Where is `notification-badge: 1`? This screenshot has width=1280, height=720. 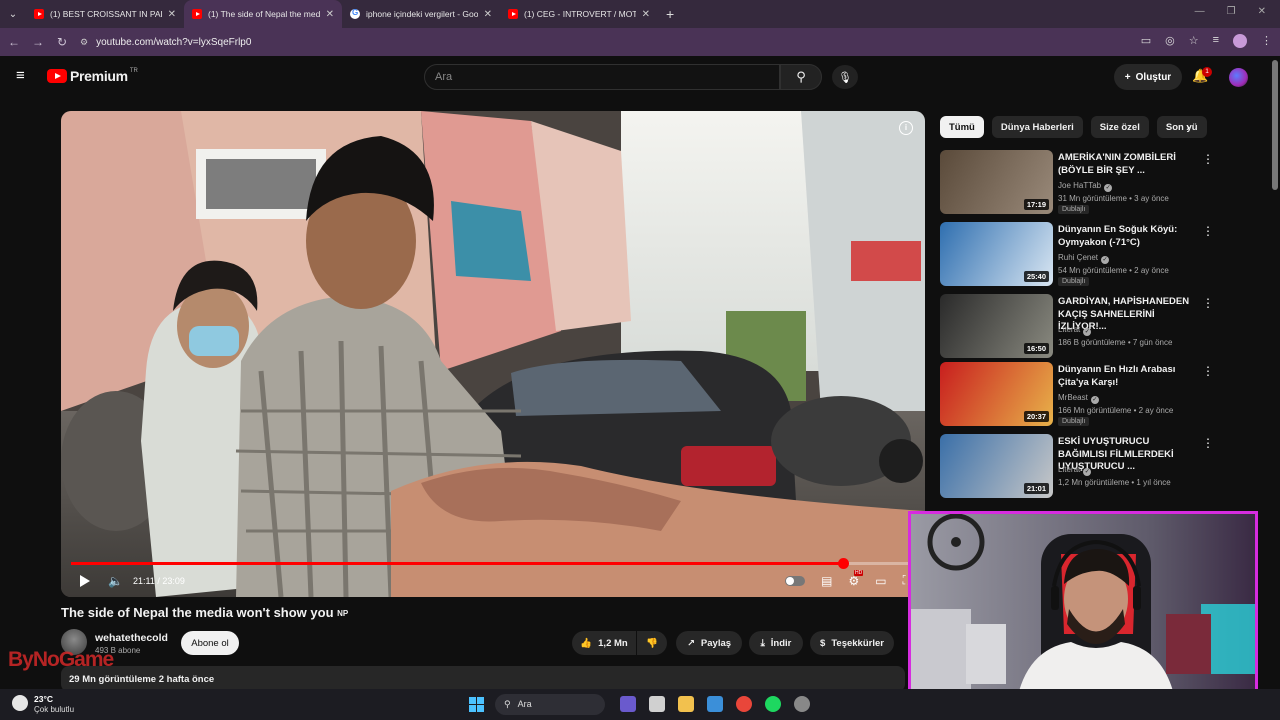 notification-badge: 1 is located at coordinates (1207, 72).